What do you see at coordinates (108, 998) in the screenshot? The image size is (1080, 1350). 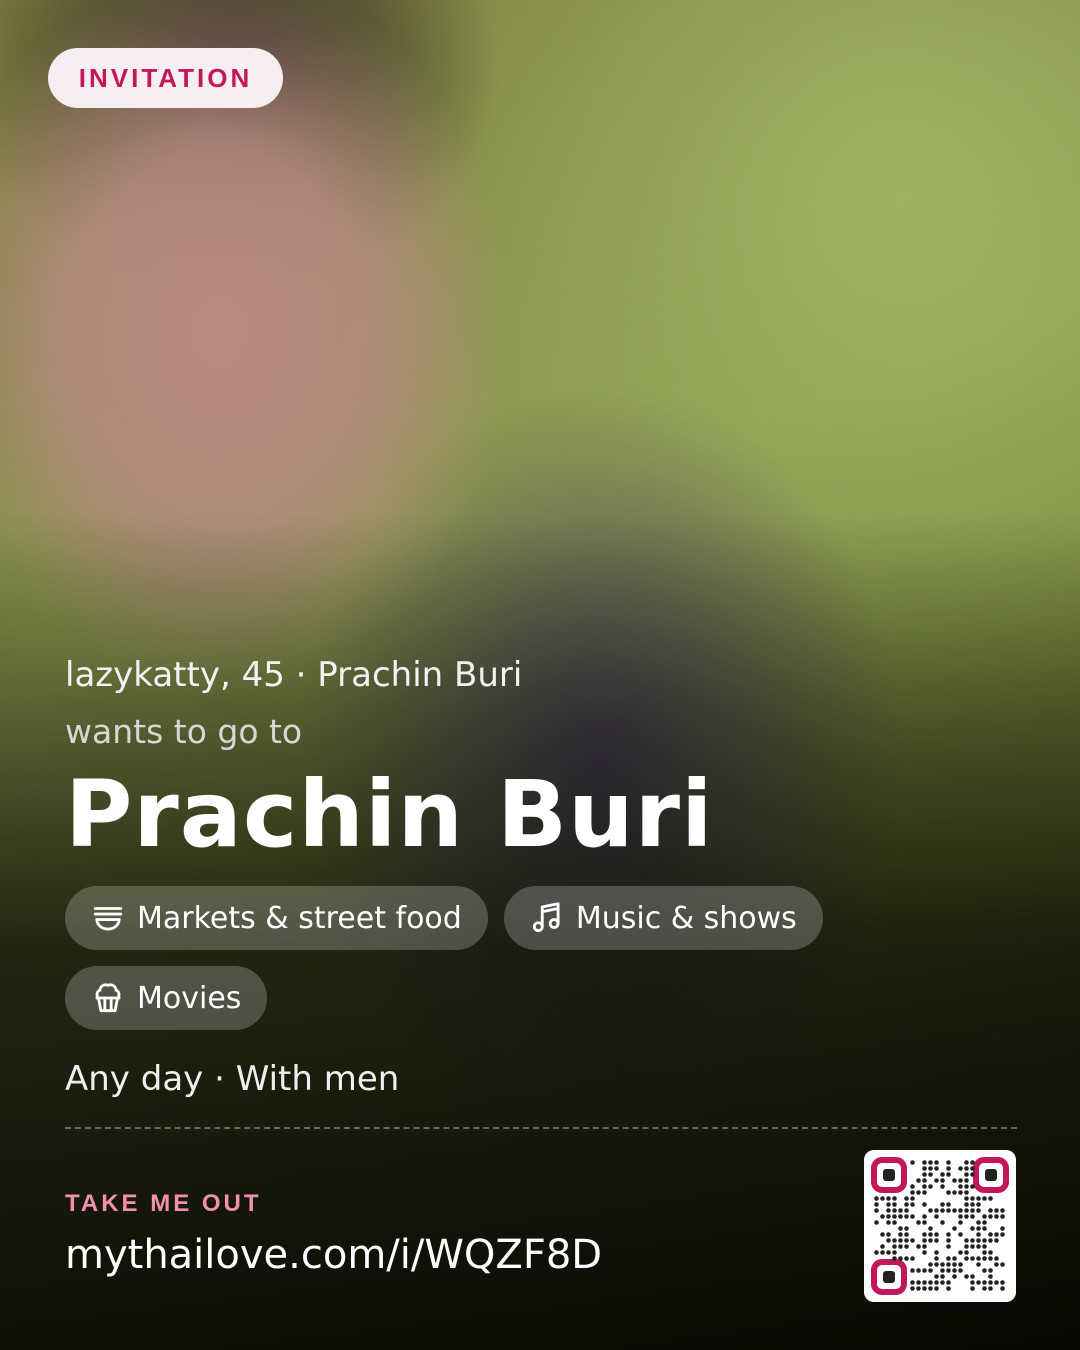 I see `popcorn-icon` at bounding box center [108, 998].